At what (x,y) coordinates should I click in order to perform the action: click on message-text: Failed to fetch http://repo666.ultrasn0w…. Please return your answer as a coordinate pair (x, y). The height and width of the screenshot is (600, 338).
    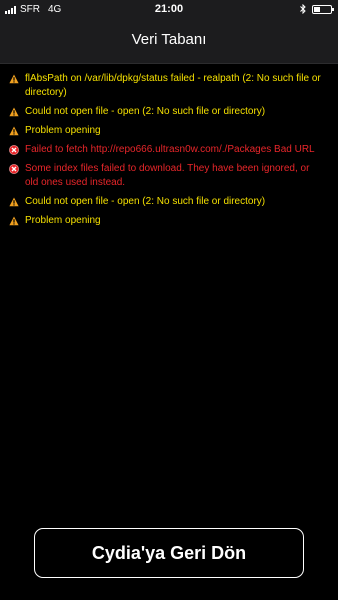
    Looking at the image, I should click on (170, 149).